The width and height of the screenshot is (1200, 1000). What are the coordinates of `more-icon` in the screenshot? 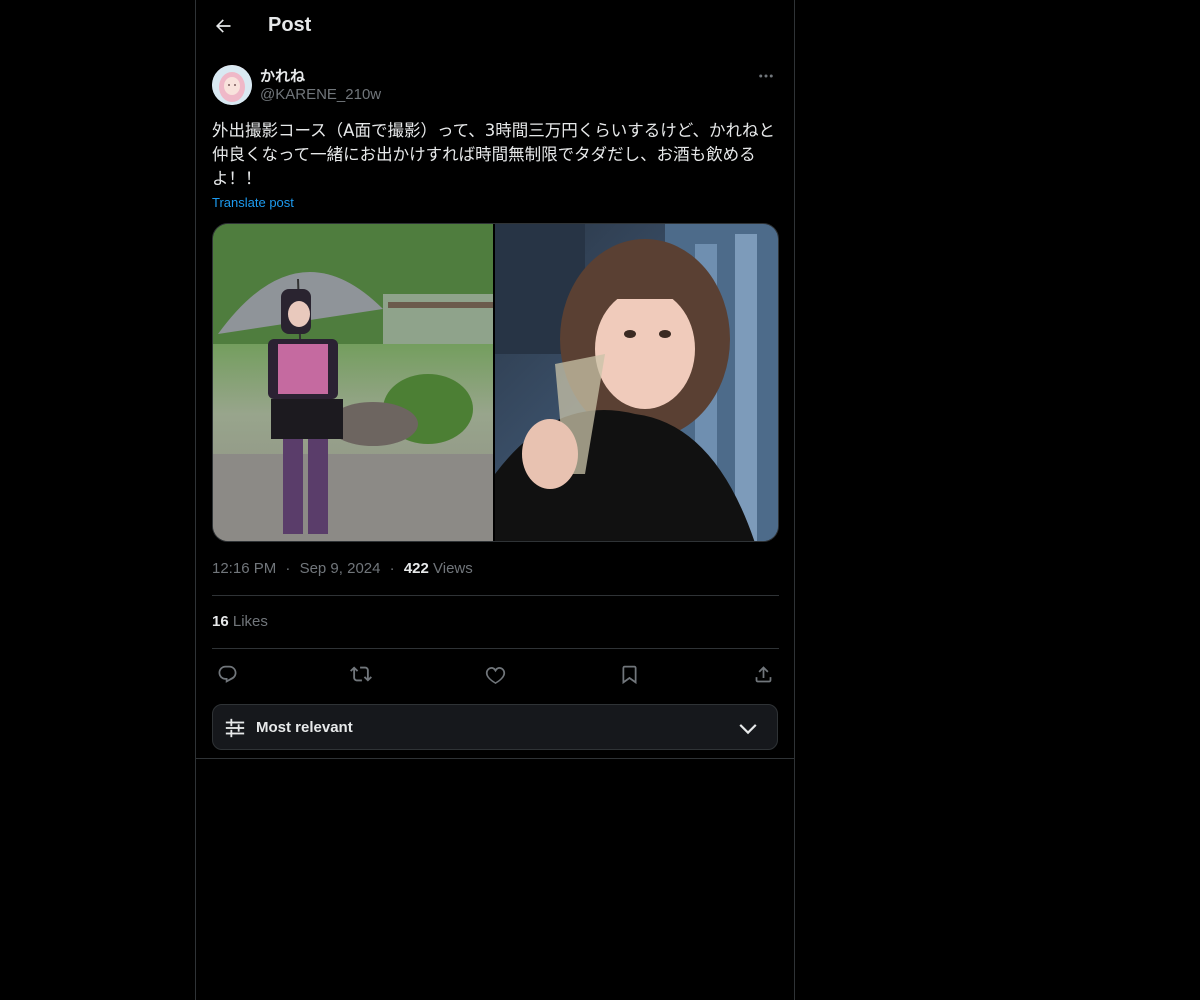 It's located at (766, 76).